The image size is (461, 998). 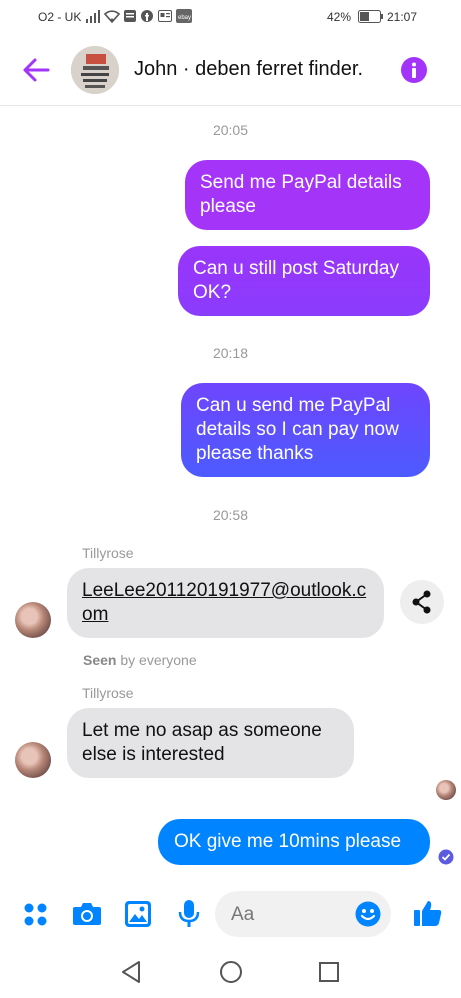 What do you see at coordinates (36, 70) in the screenshot?
I see `back-arrow-icon` at bounding box center [36, 70].